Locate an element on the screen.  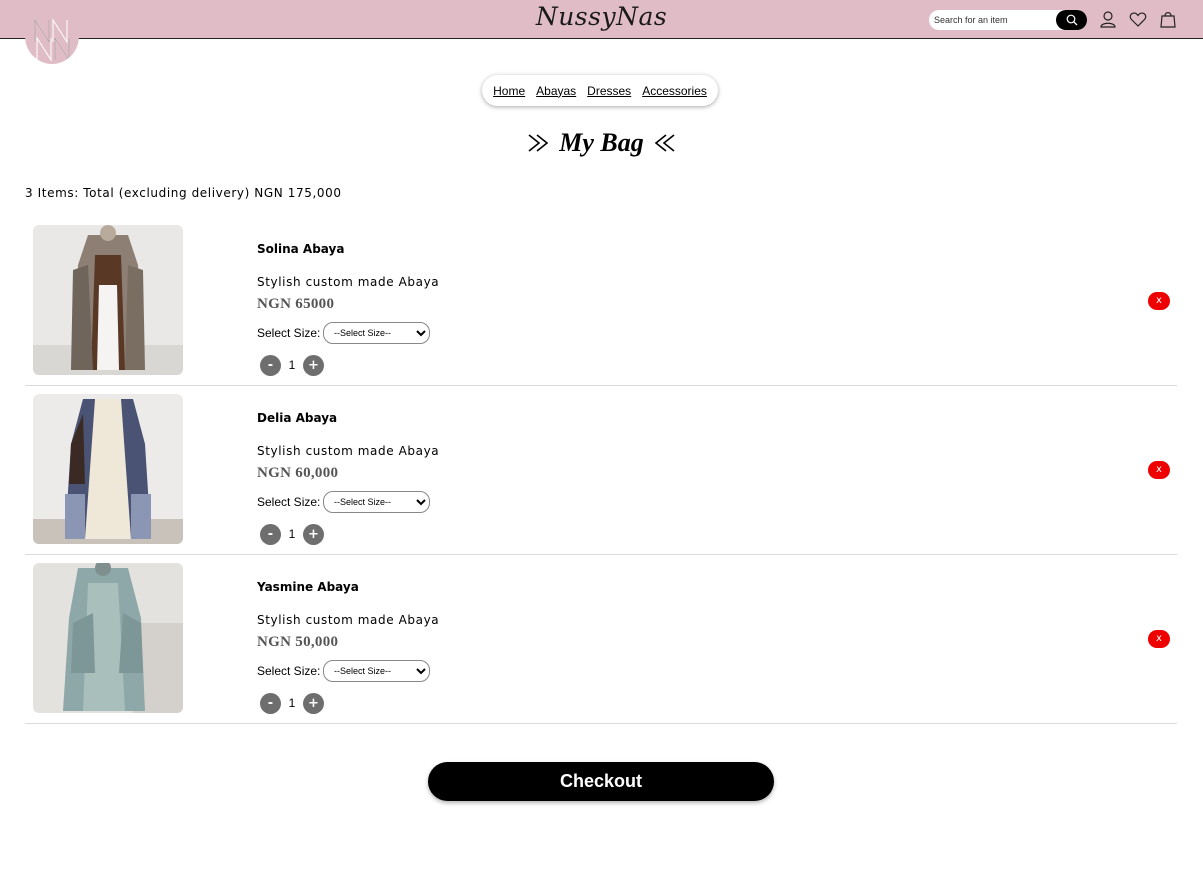
product-name: Solina Abaya is located at coordinates (300, 249).